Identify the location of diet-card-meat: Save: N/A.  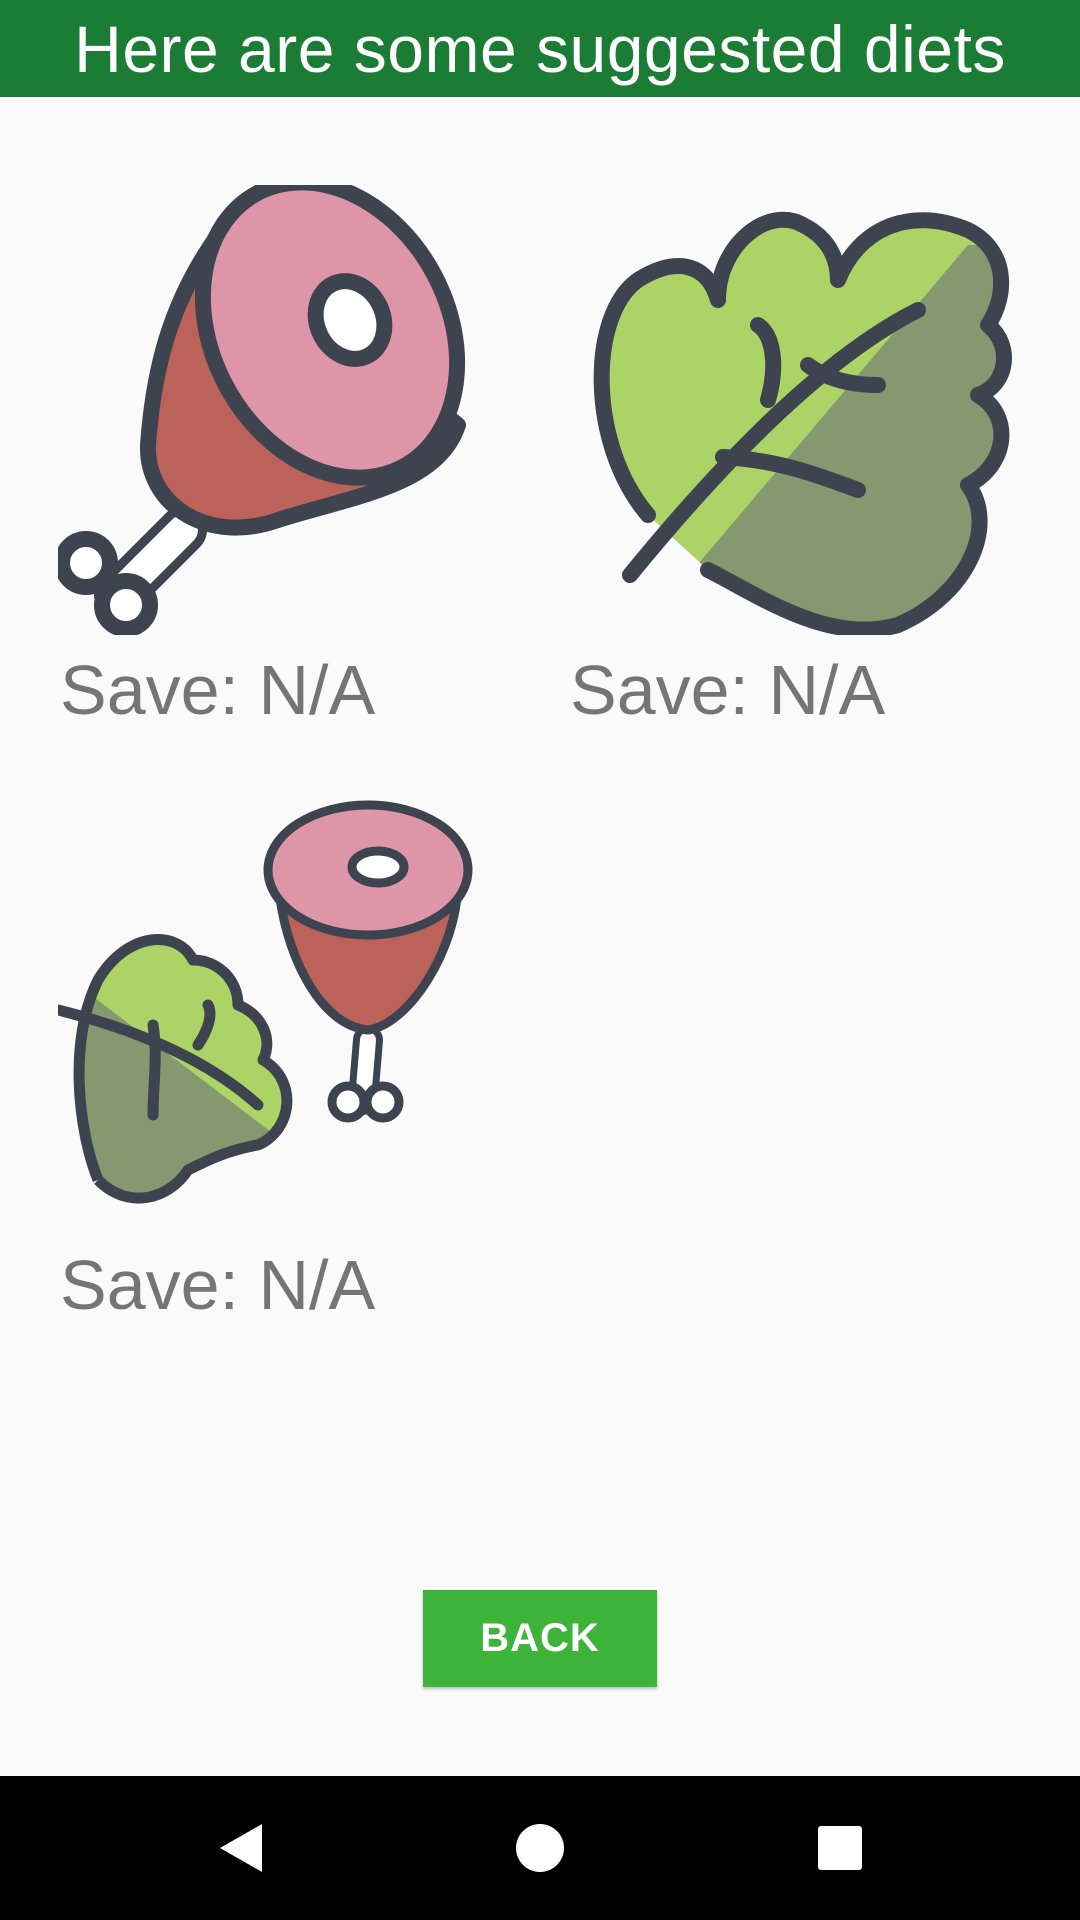
(268, 457).